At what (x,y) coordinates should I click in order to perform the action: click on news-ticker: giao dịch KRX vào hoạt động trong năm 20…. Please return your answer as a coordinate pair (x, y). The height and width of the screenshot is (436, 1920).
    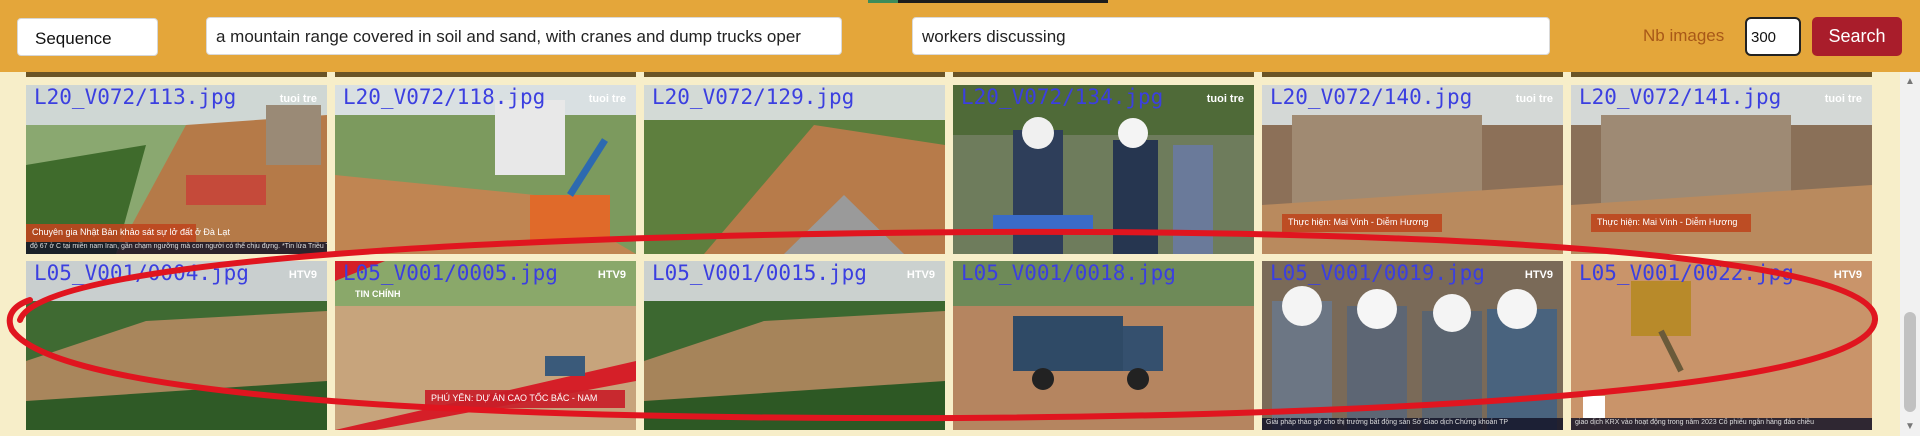
    Looking at the image, I should click on (1721, 424).